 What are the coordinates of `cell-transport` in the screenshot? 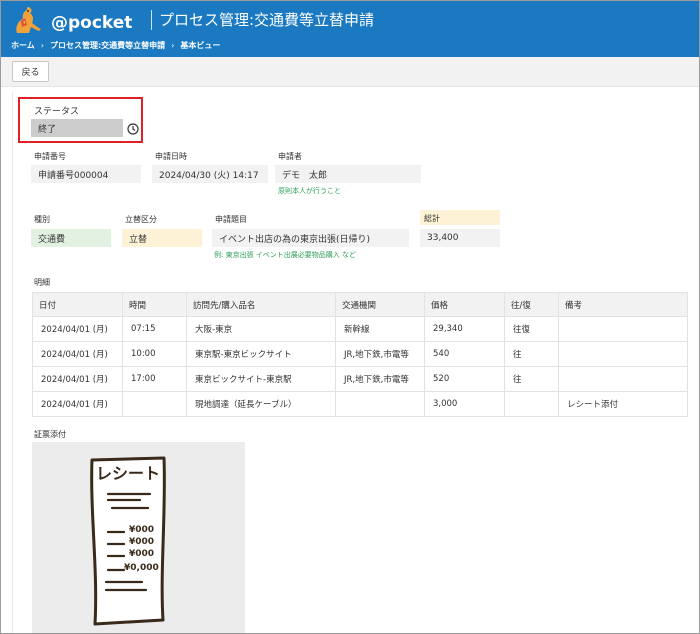 It's located at (380, 404).